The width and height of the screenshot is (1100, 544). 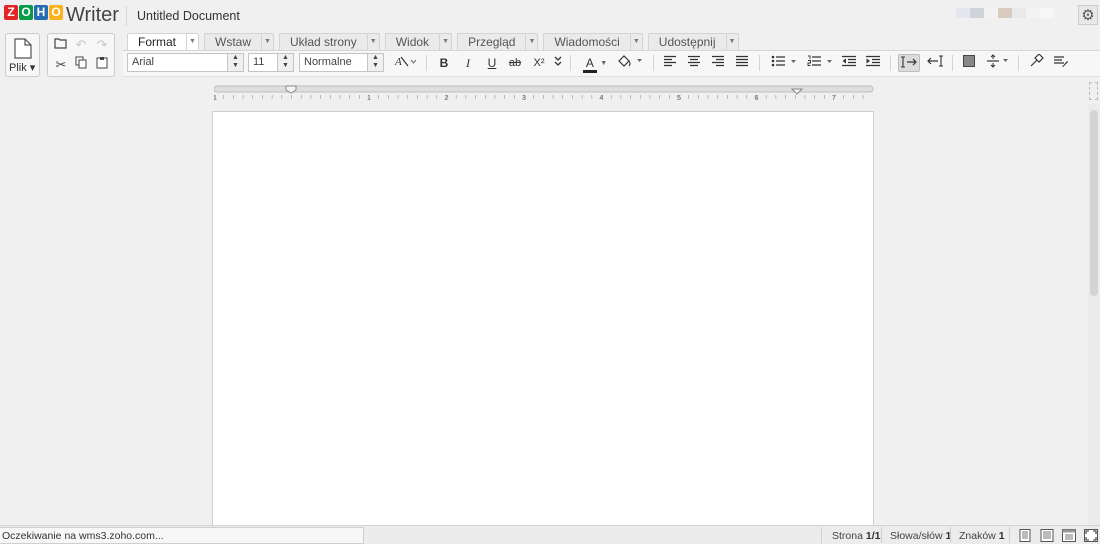 What do you see at coordinates (81, 65) in the screenshot?
I see `copy-icon` at bounding box center [81, 65].